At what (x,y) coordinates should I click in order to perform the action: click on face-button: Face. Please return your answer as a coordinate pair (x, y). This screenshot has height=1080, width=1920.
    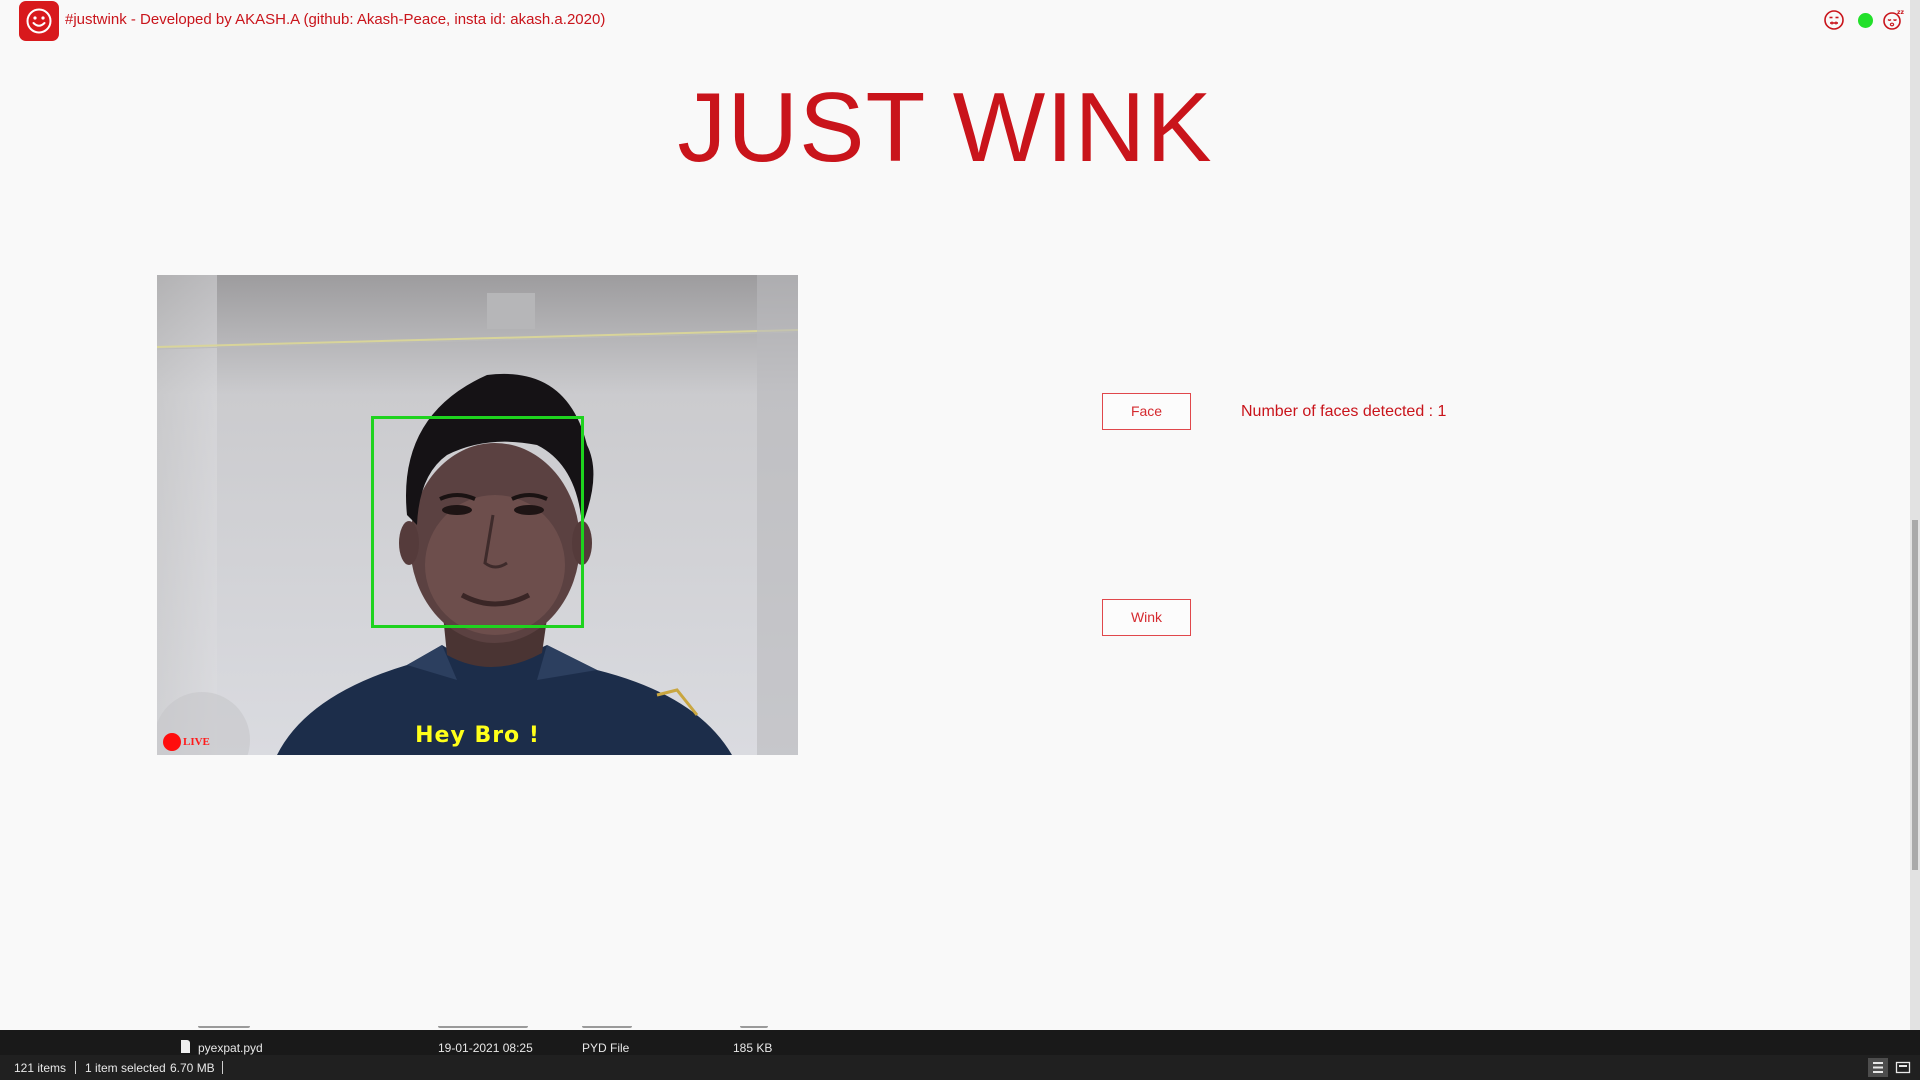
    Looking at the image, I should click on (1146, 411).